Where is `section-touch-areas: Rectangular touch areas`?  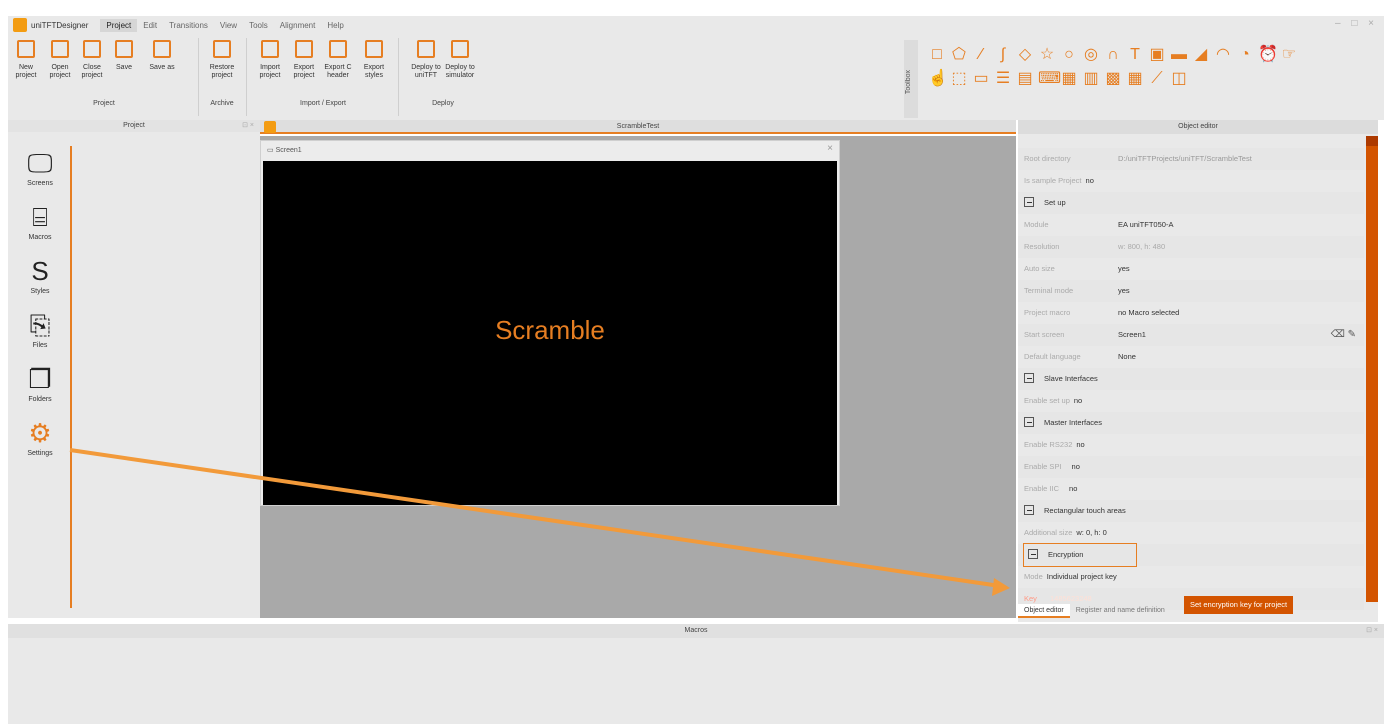 section-touch-areas: Rectangular touch areas is located at coordinates (1191, 511).